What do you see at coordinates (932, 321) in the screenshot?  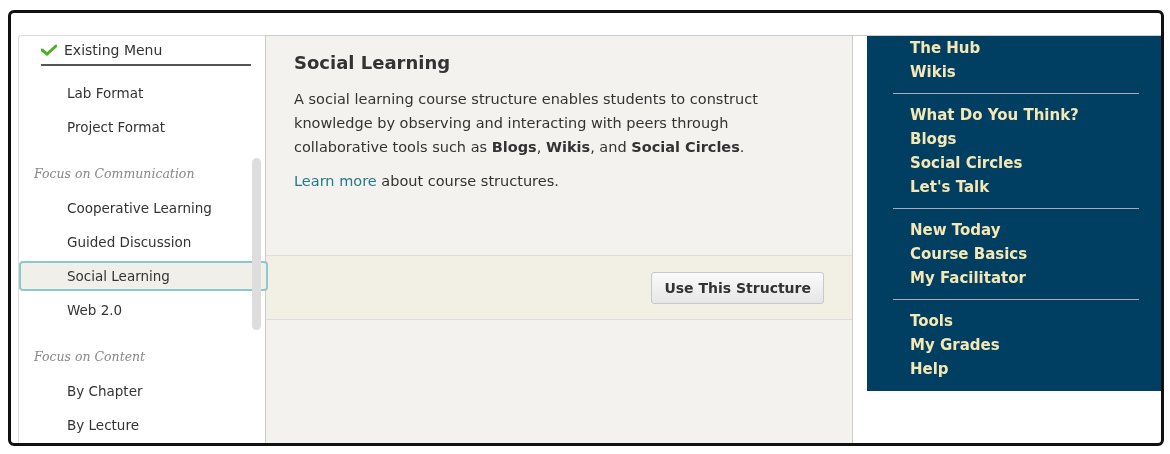 I see `menu-preview-item: Tools` at bounding box center [932, 321].